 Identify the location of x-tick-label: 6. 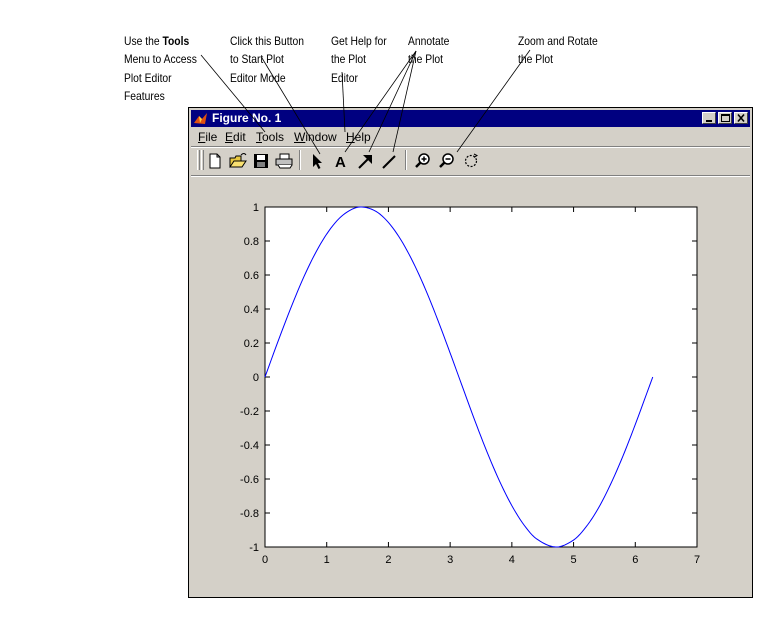
(635, 560).